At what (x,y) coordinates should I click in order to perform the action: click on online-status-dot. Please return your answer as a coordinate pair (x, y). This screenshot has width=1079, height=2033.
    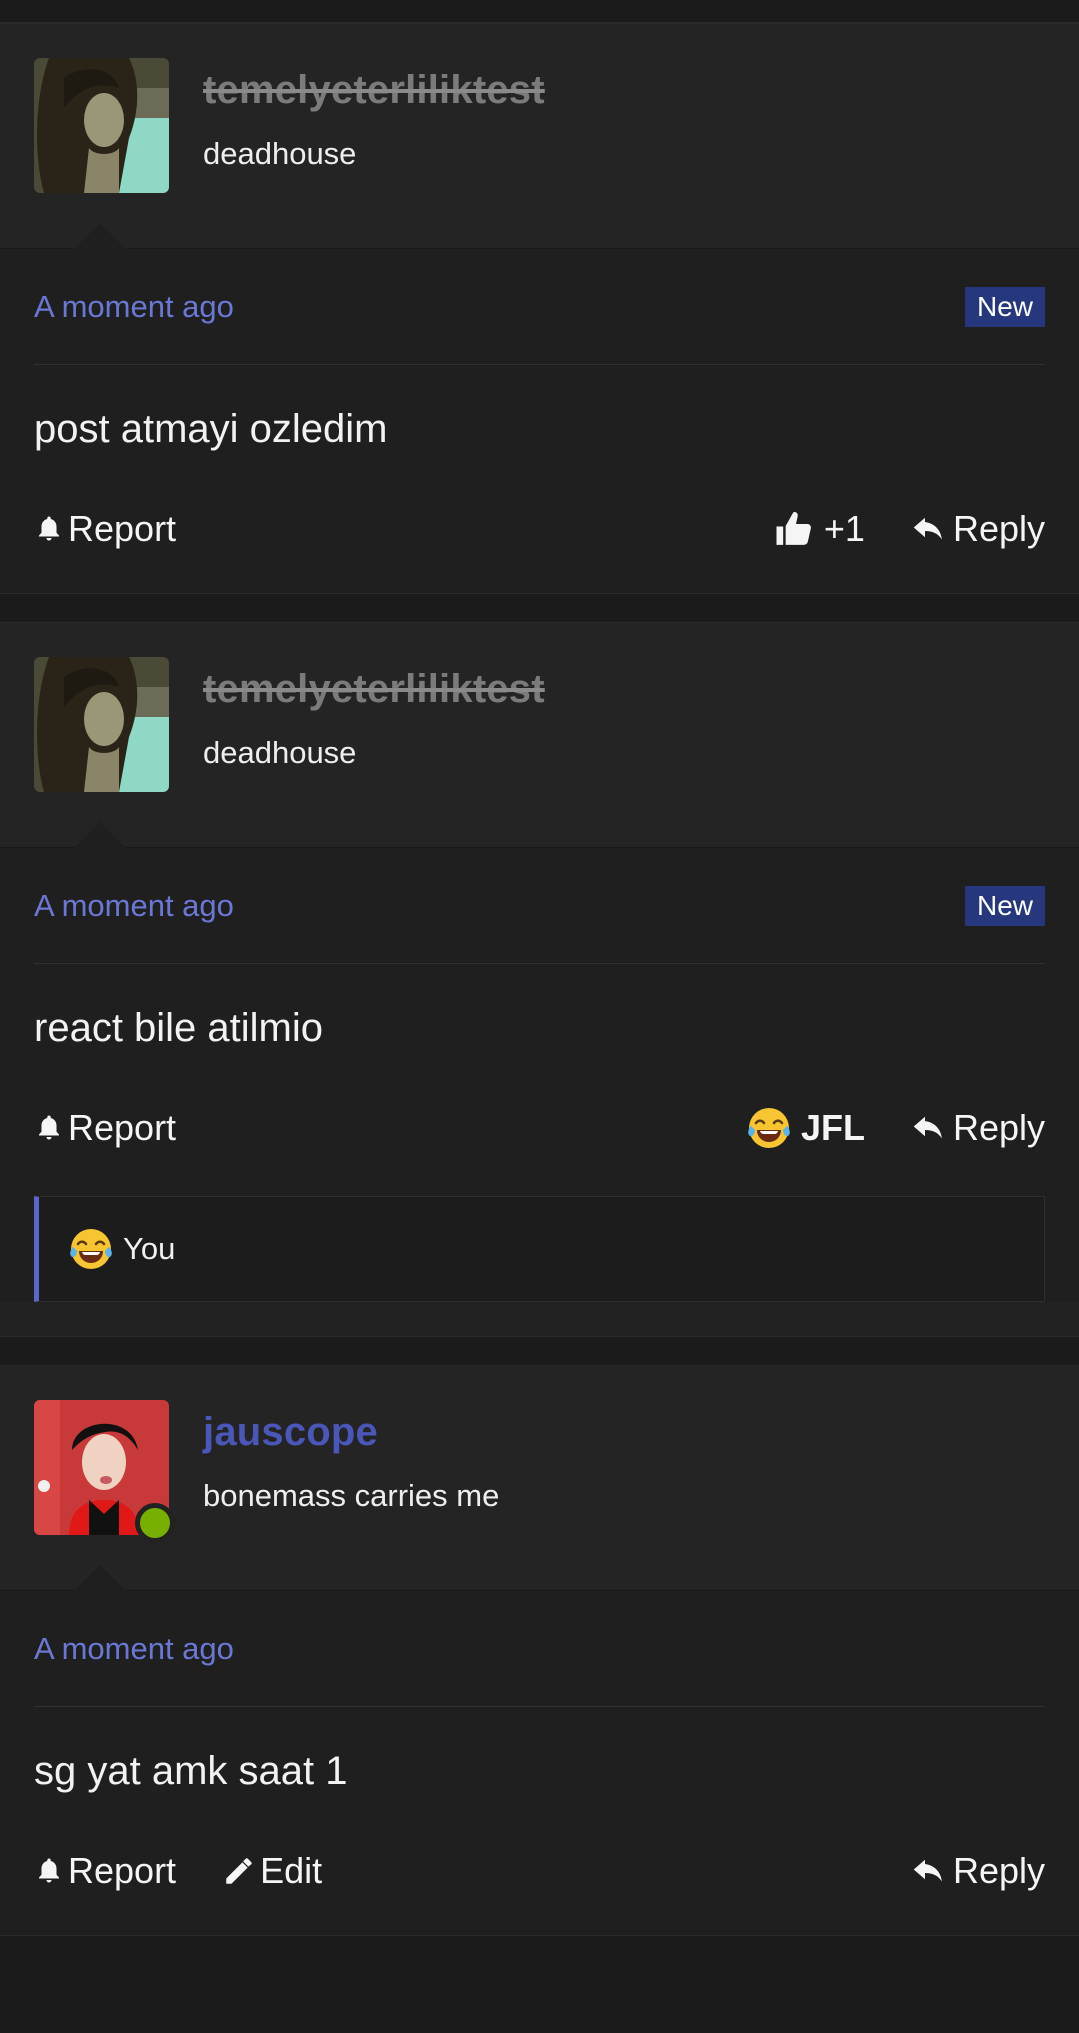
    Looking at the image, I should click on (155, 1523).